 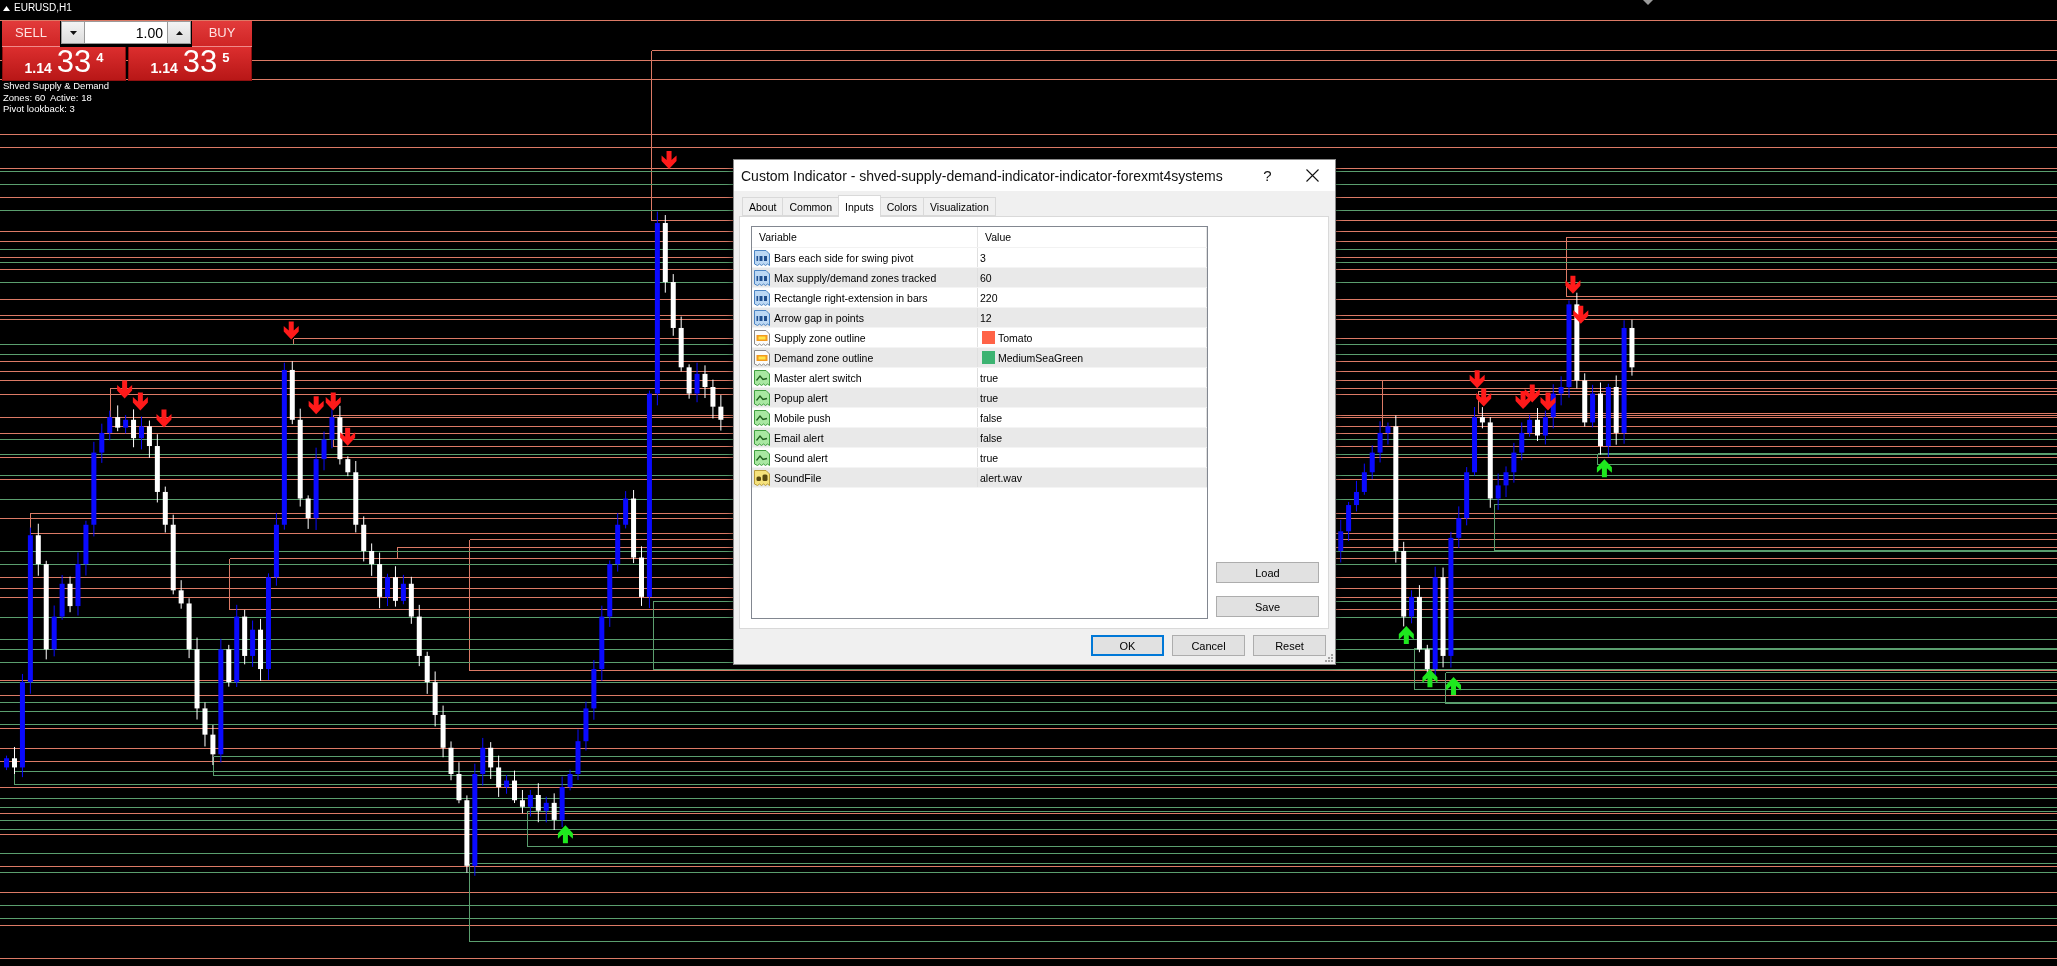 I want to click on load-button: Load, so click(x=1267, y=572).